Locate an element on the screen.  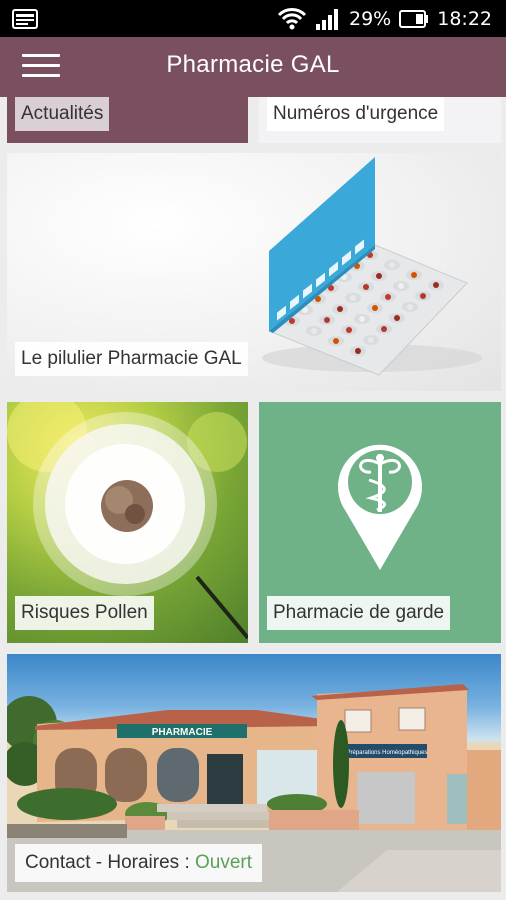
contact-label-text: Contact - Horaires : is located at coordinates (110, 862).